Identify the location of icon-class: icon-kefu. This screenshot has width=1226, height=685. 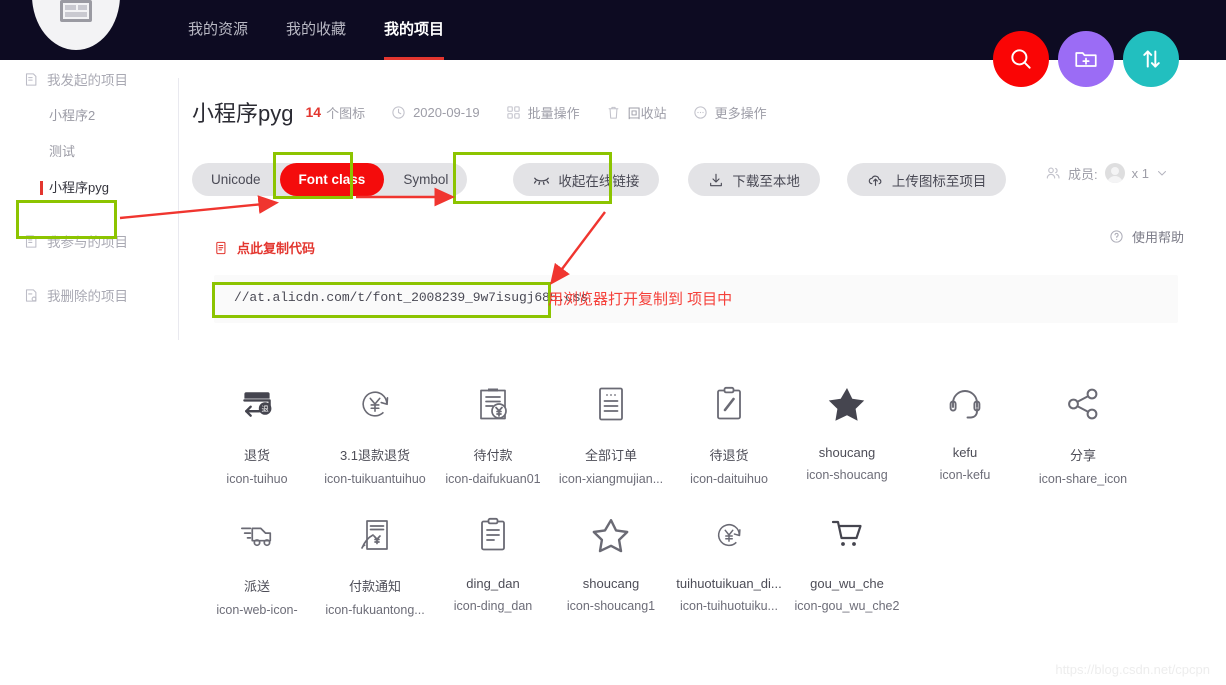
(965, 475).